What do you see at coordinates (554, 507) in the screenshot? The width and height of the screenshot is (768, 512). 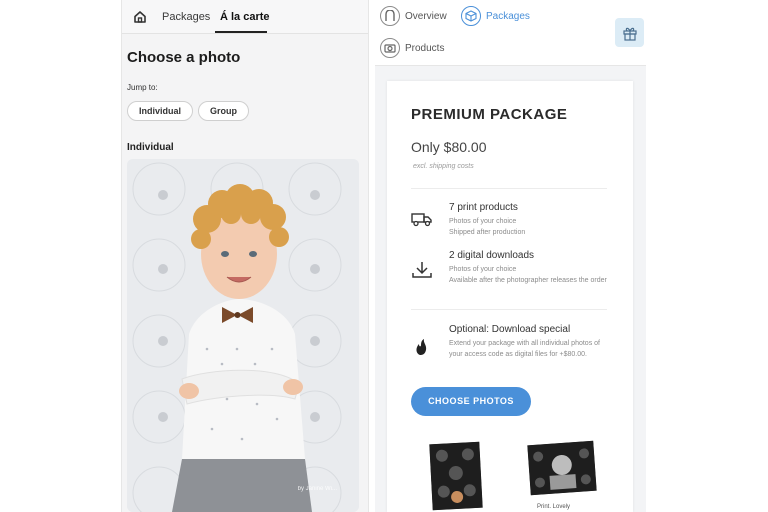 I see `thumbnail-caption: Print. Lovely` at bounding box center [554, 507].